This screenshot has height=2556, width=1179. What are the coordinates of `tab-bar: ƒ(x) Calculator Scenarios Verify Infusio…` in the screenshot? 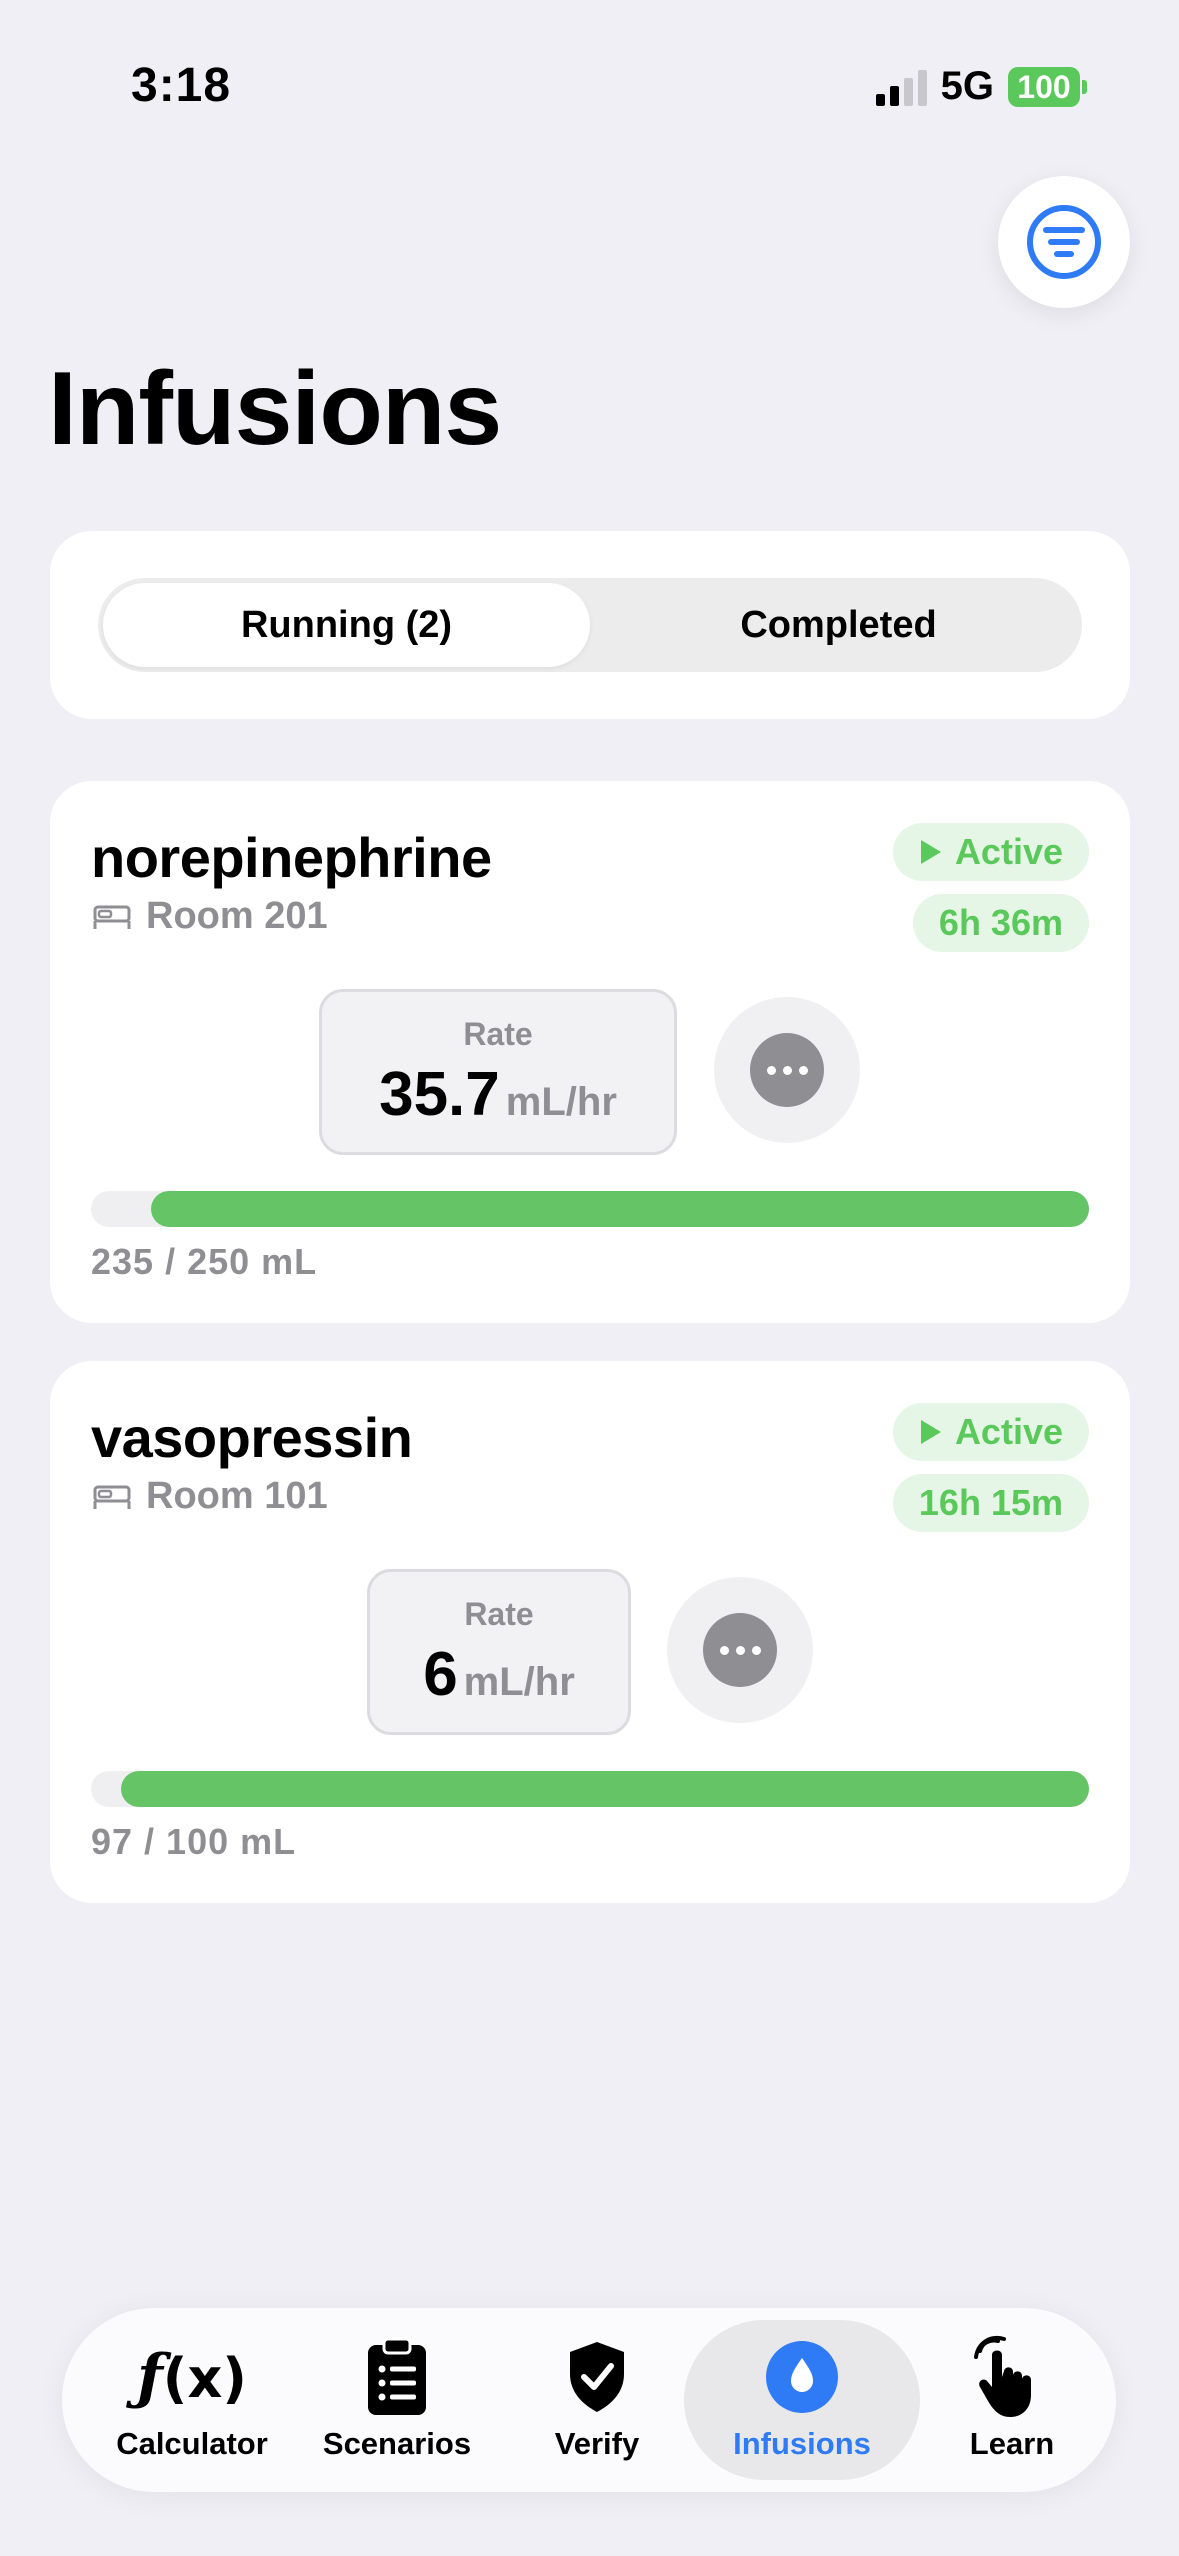 It's located at (589, 2400).